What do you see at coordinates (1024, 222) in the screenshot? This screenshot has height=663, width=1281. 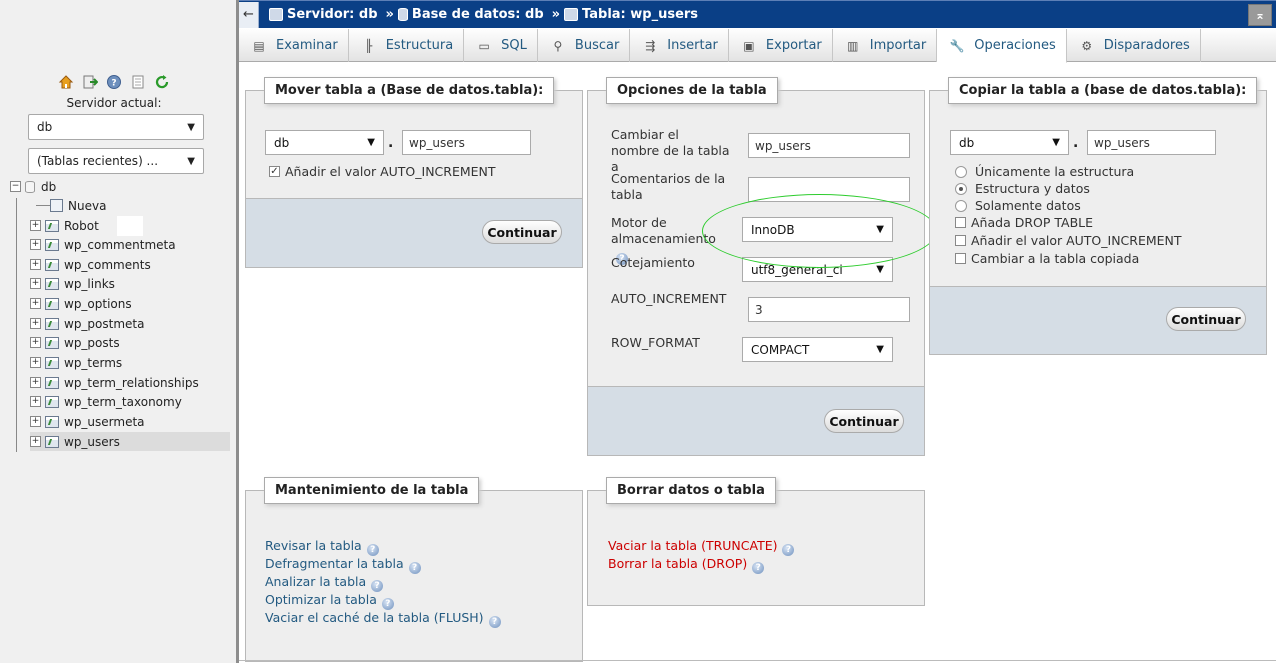 I see `check-drop-row: Añada DROP TABLE` at bounding box center [1024, 222].